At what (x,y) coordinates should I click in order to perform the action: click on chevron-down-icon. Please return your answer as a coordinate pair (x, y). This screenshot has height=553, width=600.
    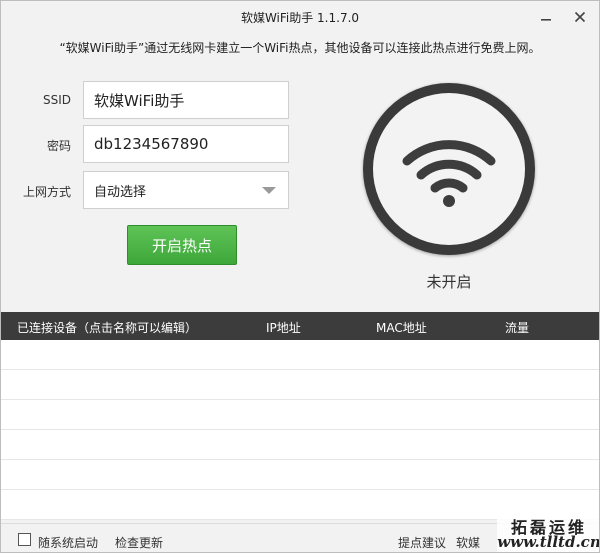
    Looking at the image, I should click on (269, 190).